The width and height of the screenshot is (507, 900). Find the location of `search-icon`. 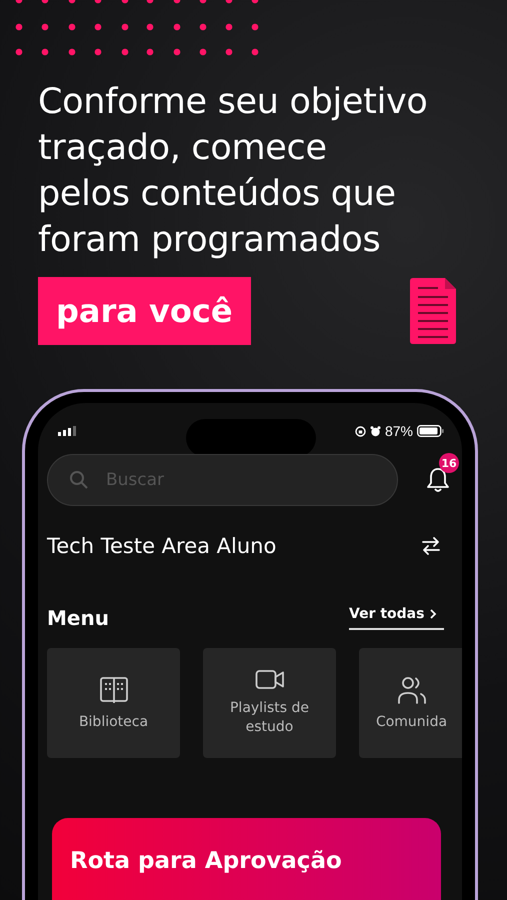

search-icon is located at coordinates (79, 480).